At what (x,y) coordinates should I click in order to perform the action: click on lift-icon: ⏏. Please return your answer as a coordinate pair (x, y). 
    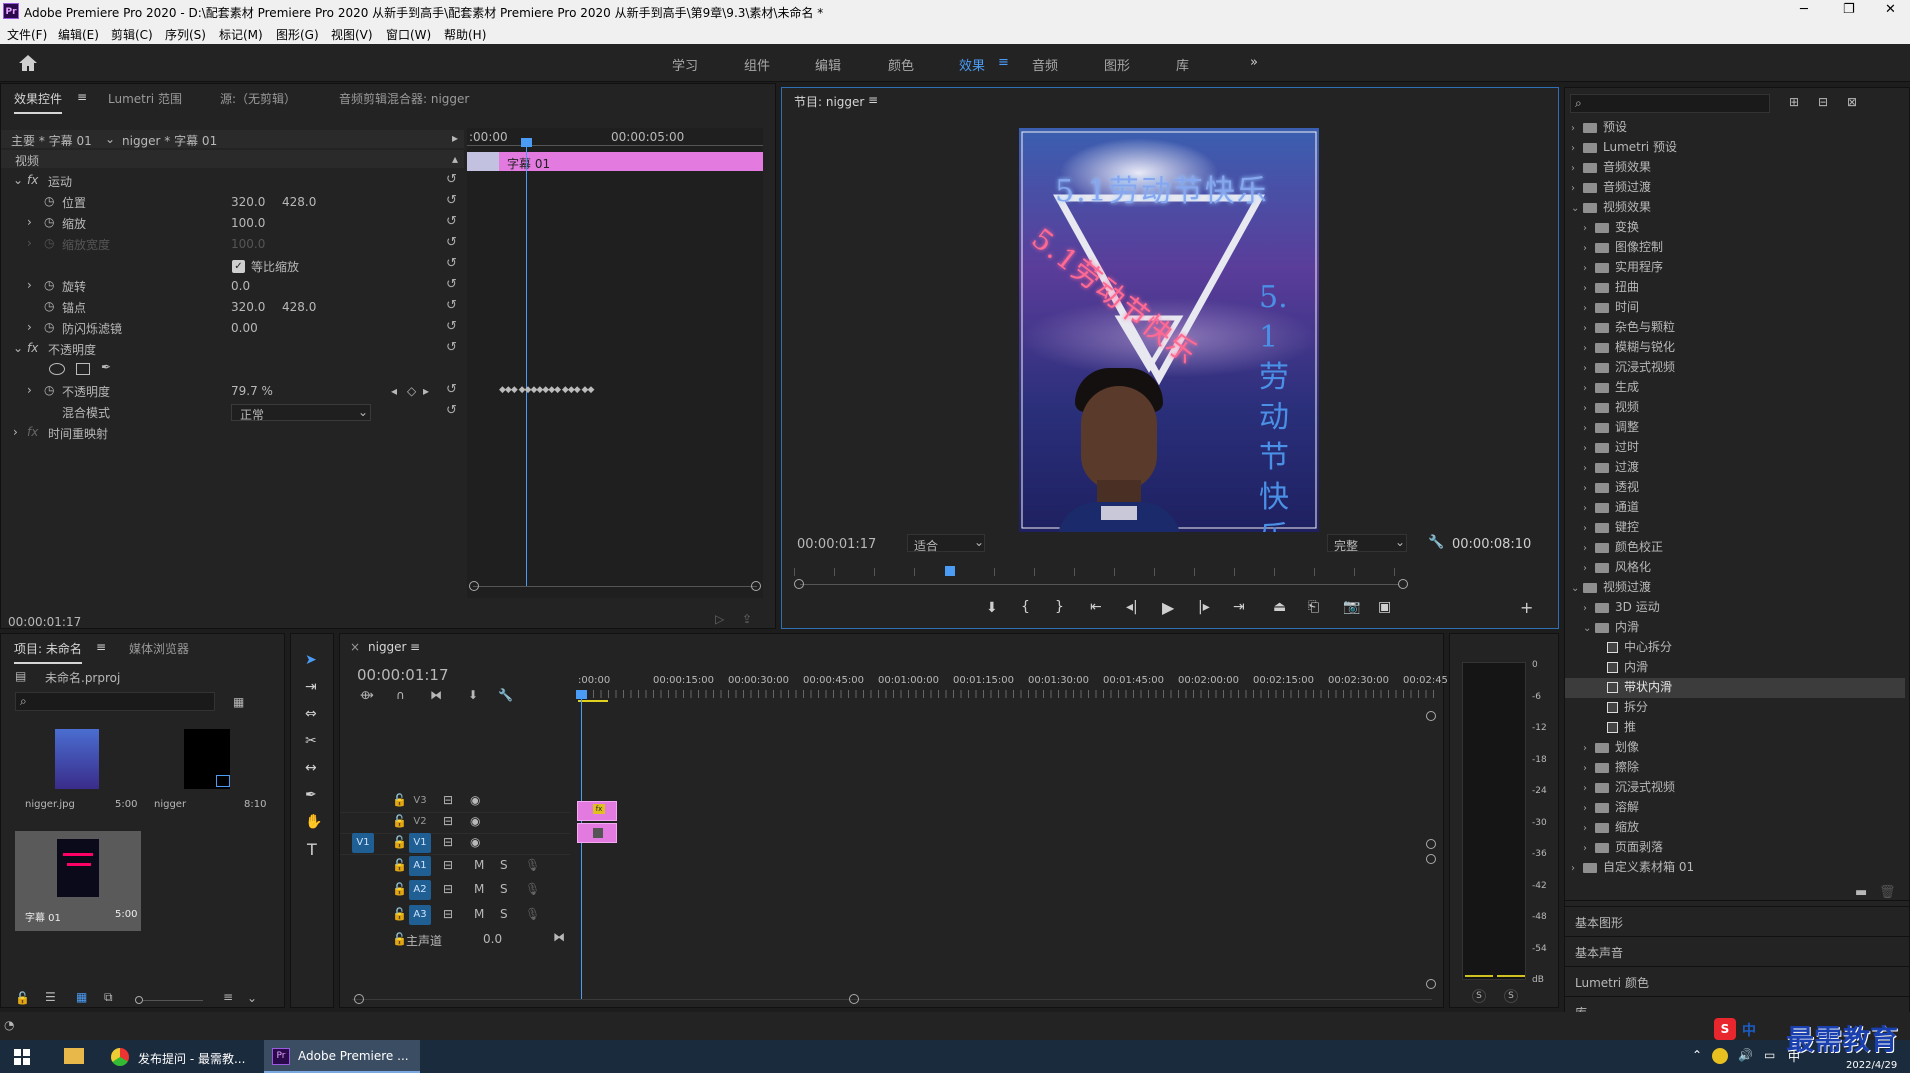
    Looking at the image, I should click on (1279, 607).